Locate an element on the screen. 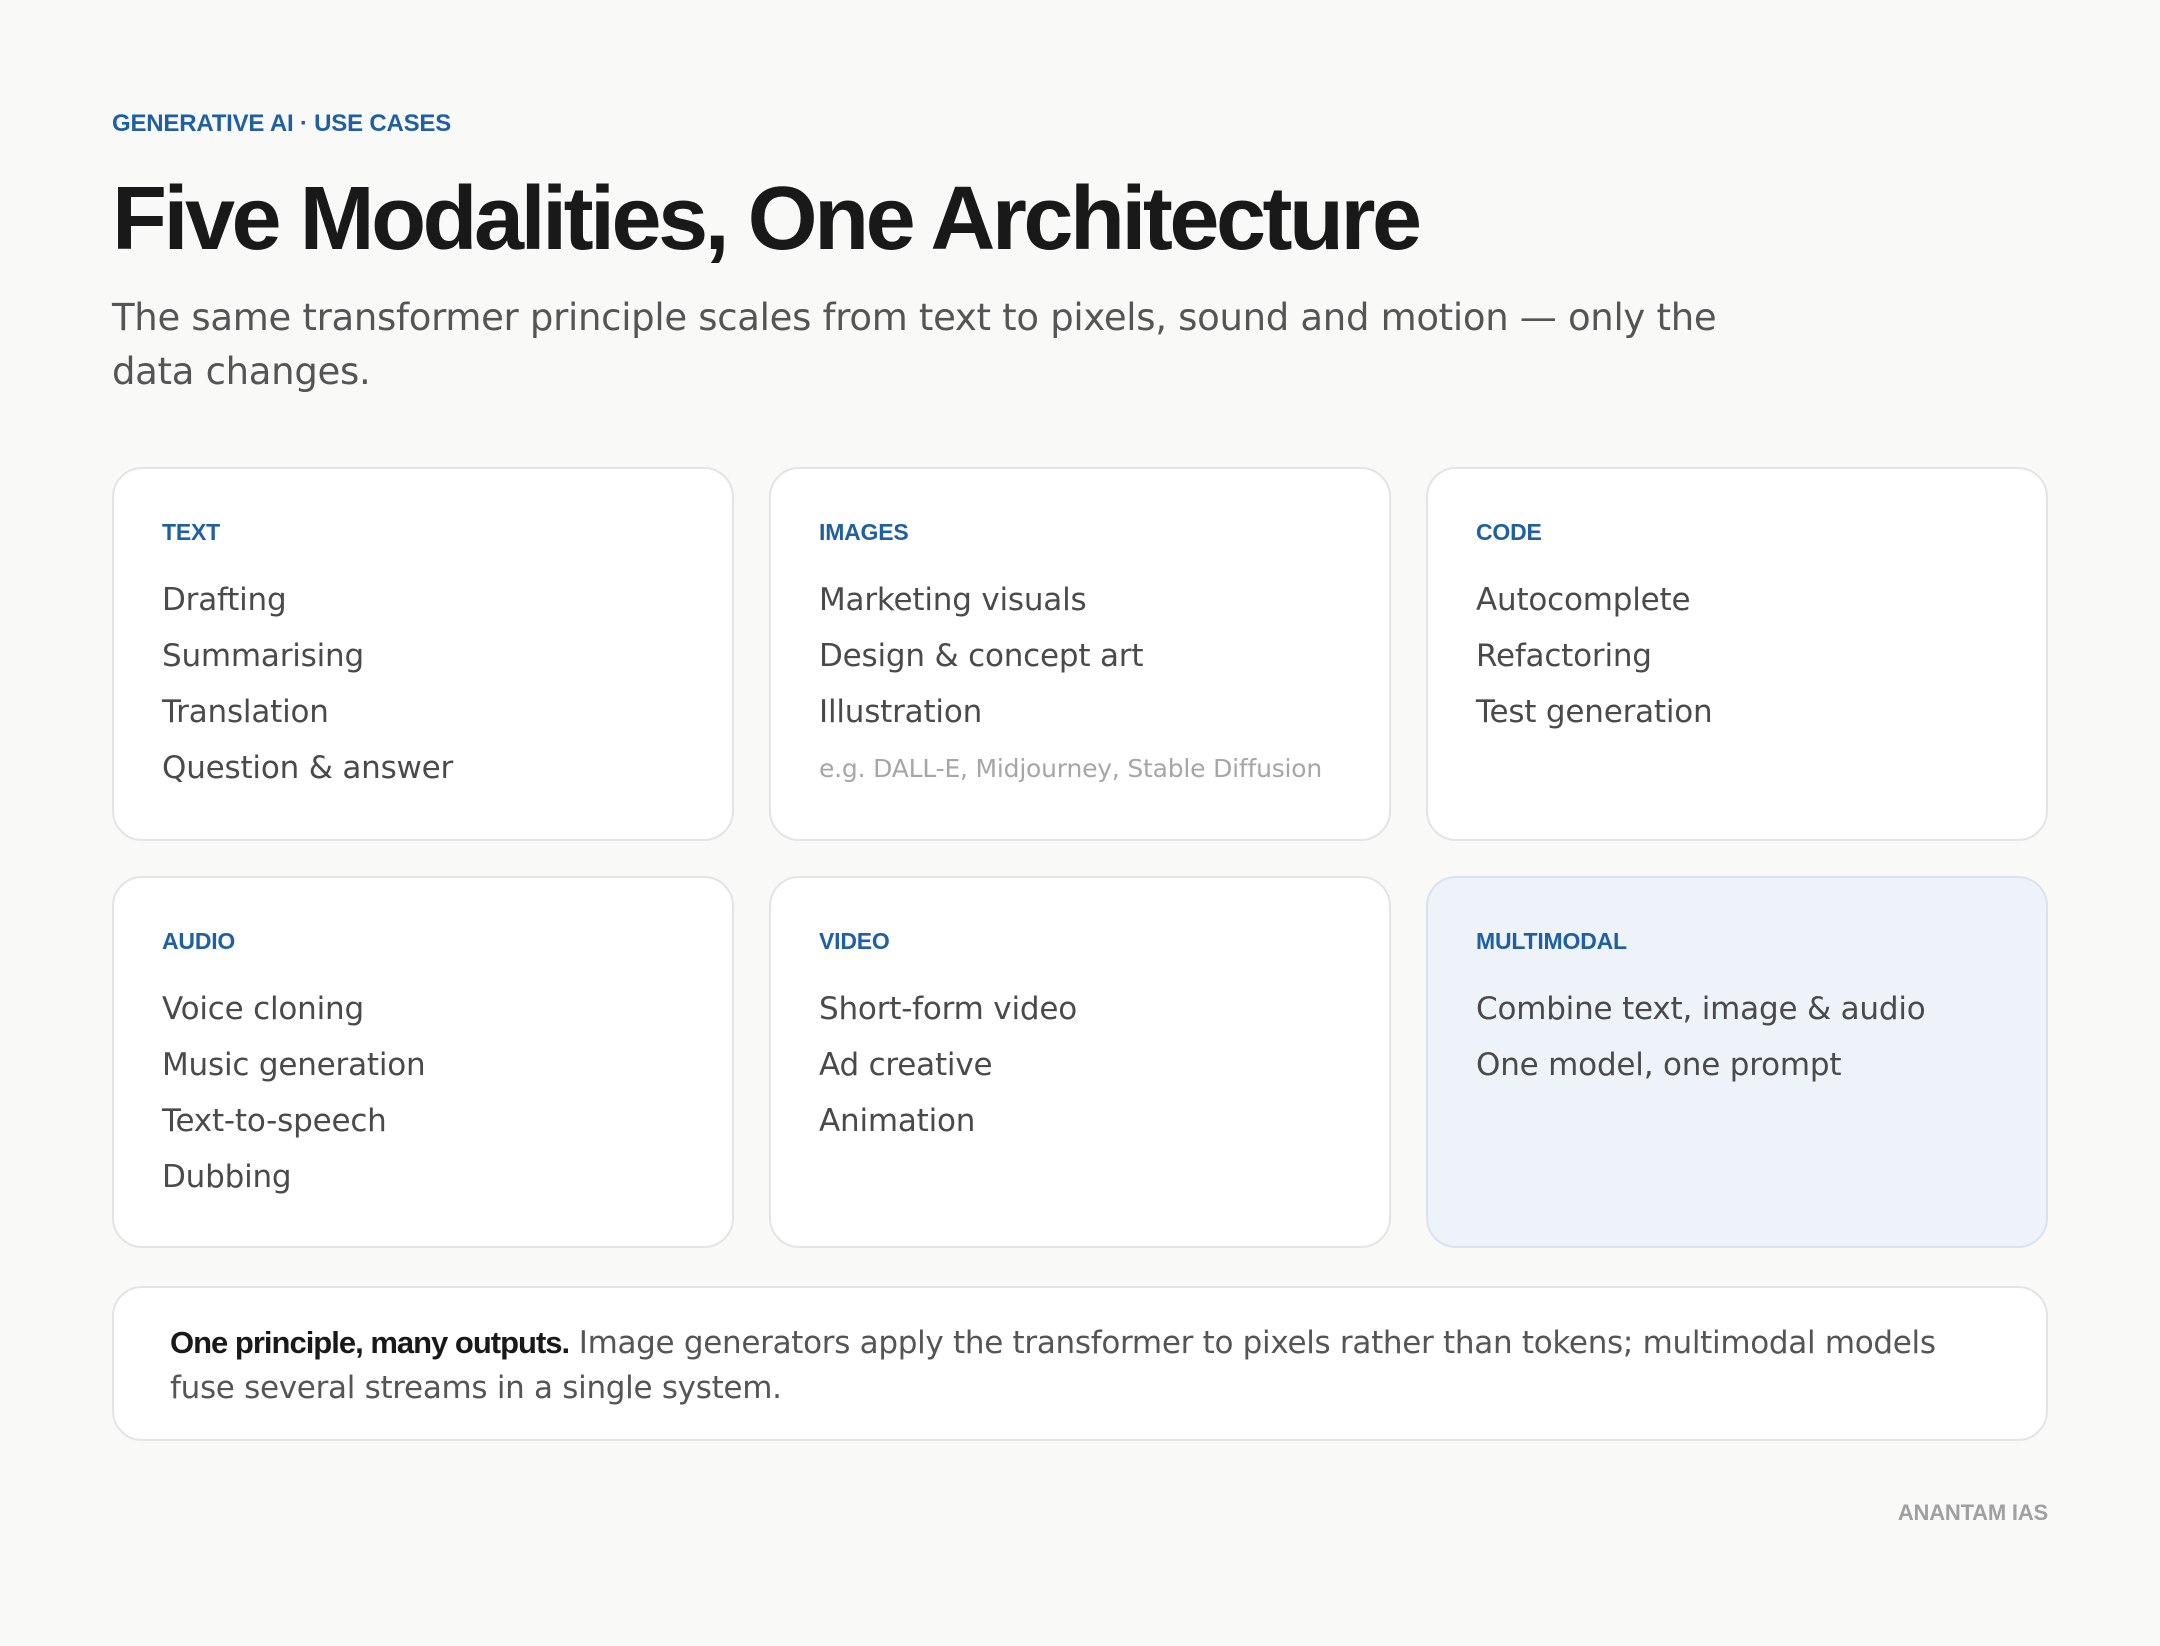 Image resolution: width=2160 pixels, height=1646 pixels. callout-heading: One principle, many outputs. is located at coordinates (370, 1342).